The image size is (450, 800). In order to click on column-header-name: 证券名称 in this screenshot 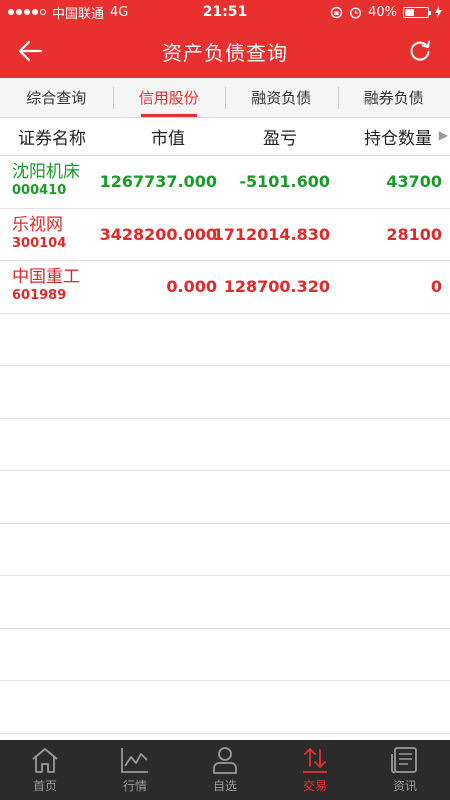, I will do `click(52, 139)`.